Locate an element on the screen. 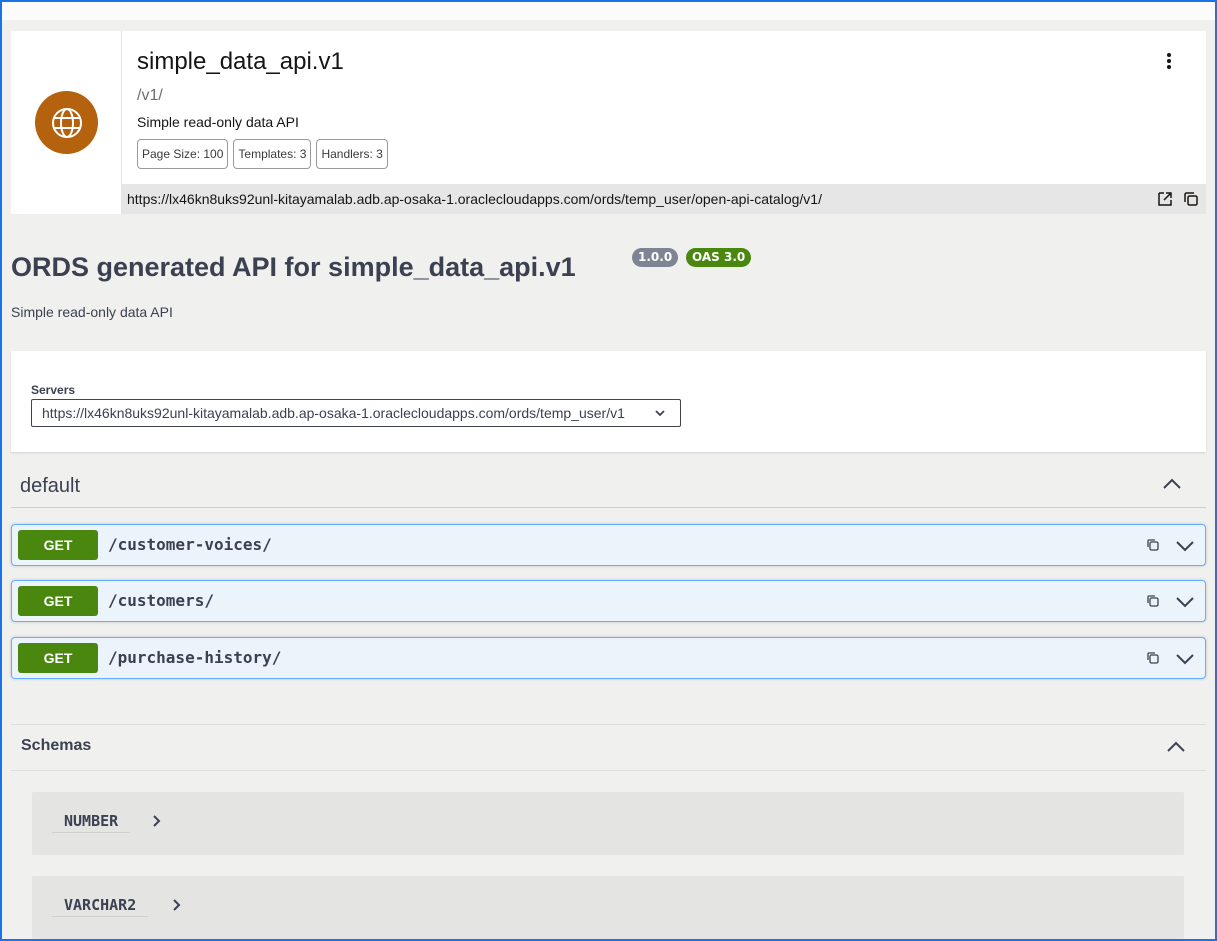  top-strip is located at coordinates (608, 11).